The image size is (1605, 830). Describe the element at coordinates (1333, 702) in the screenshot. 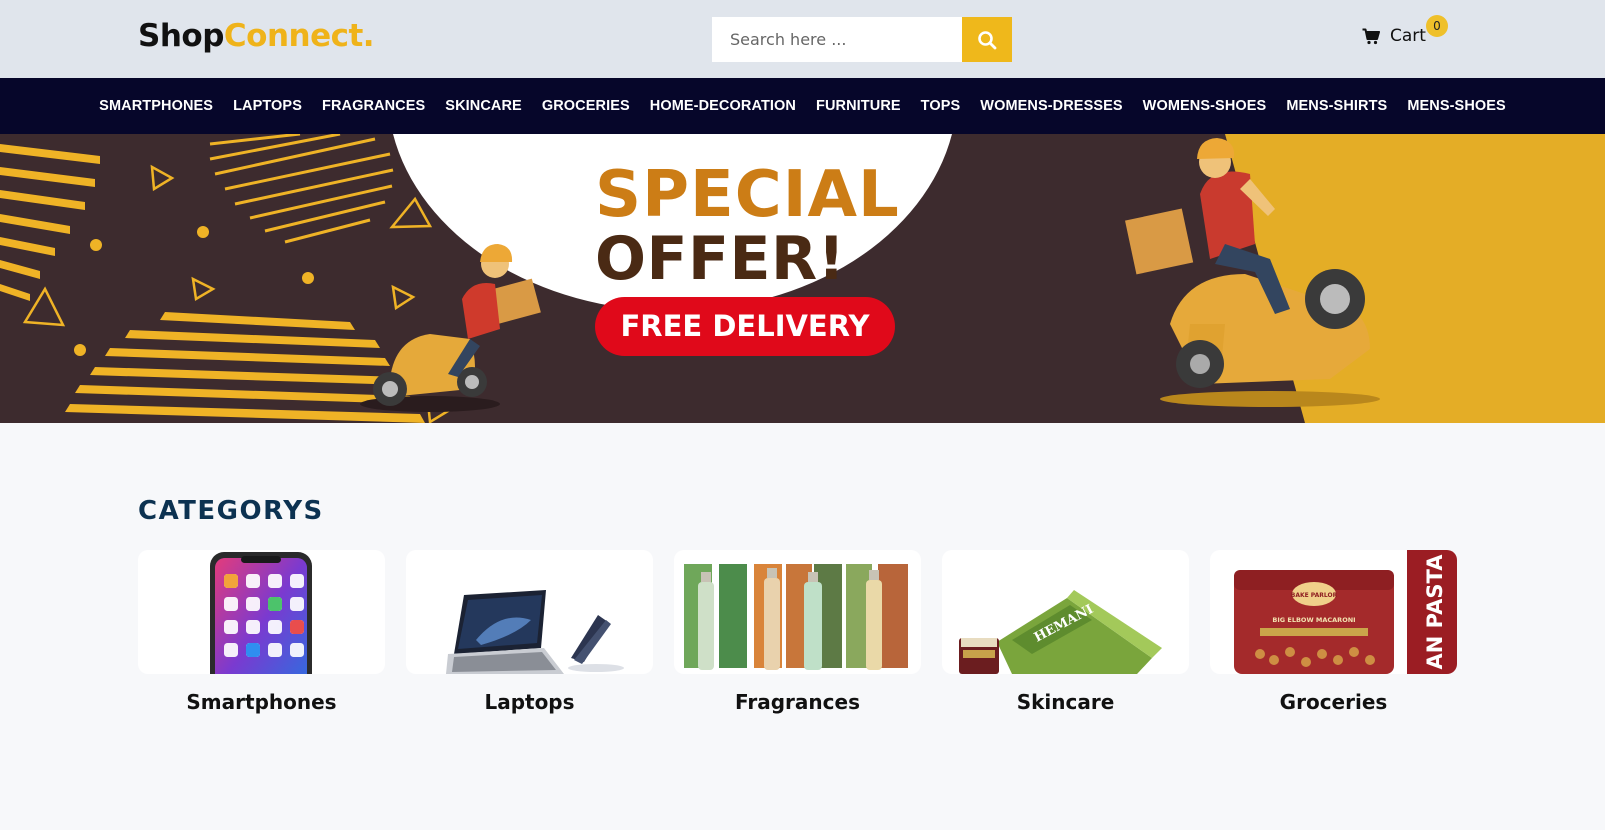

I see `category-label-groceries: Groceries` at that location.